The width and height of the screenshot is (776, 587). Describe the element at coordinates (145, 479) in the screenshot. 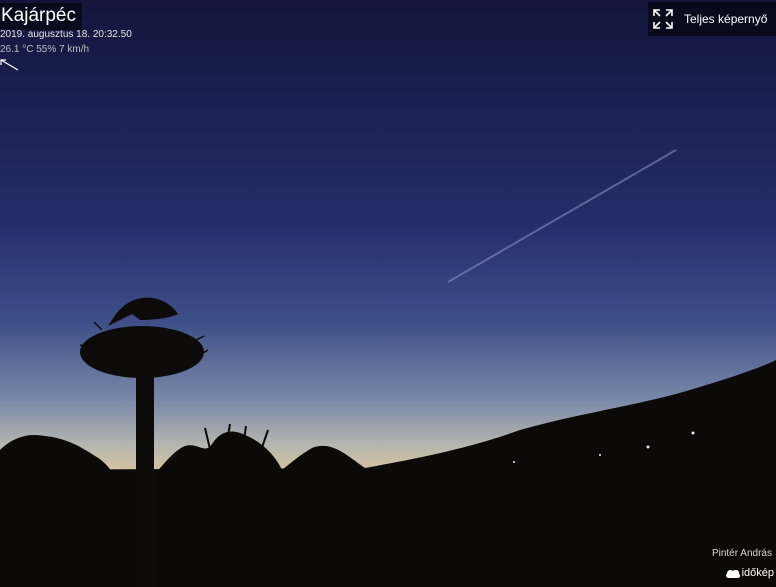

I see `nest-pole` at that location.